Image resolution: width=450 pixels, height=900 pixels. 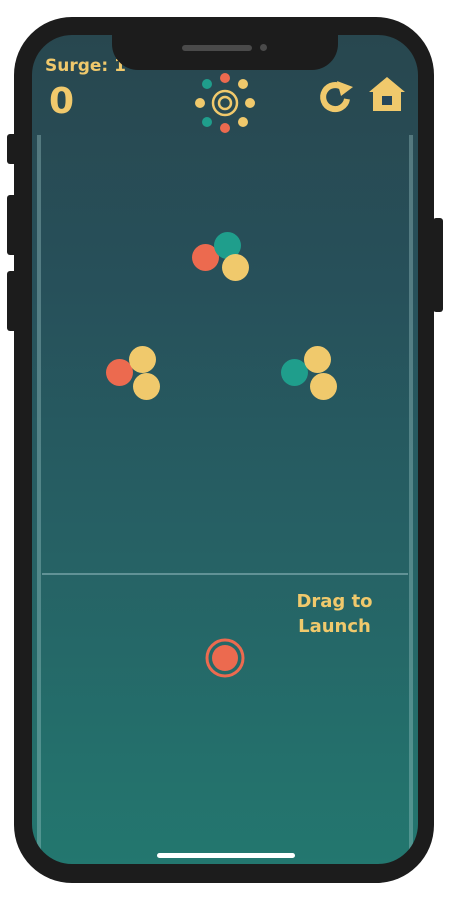 What do you see at coordinates (438, 265) in the screenshot?
I see `power-button` at bounding box center [438, 265].